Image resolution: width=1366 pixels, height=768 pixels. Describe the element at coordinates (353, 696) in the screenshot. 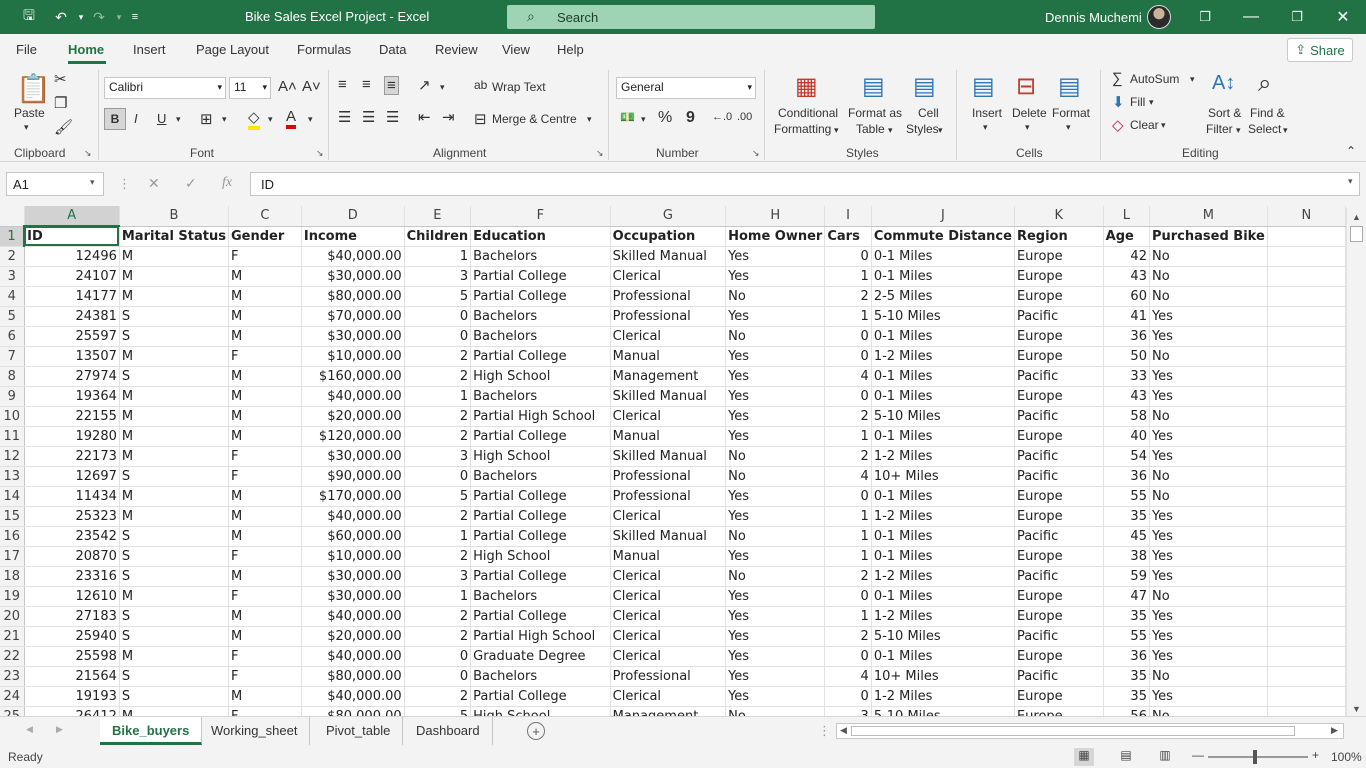

I see `cell: $40,000.00` at that location.